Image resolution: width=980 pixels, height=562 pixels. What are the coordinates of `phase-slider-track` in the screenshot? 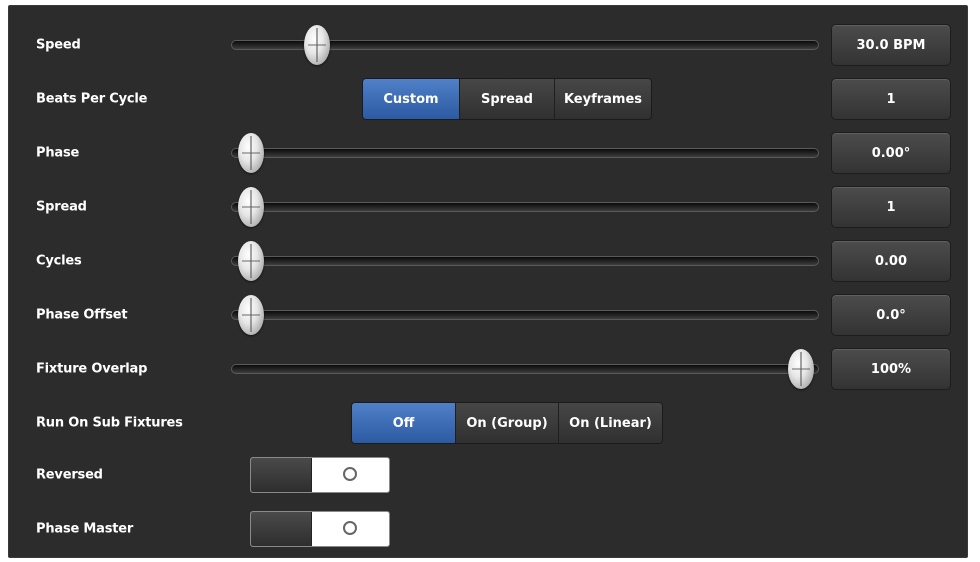 It's located at (525, 153).